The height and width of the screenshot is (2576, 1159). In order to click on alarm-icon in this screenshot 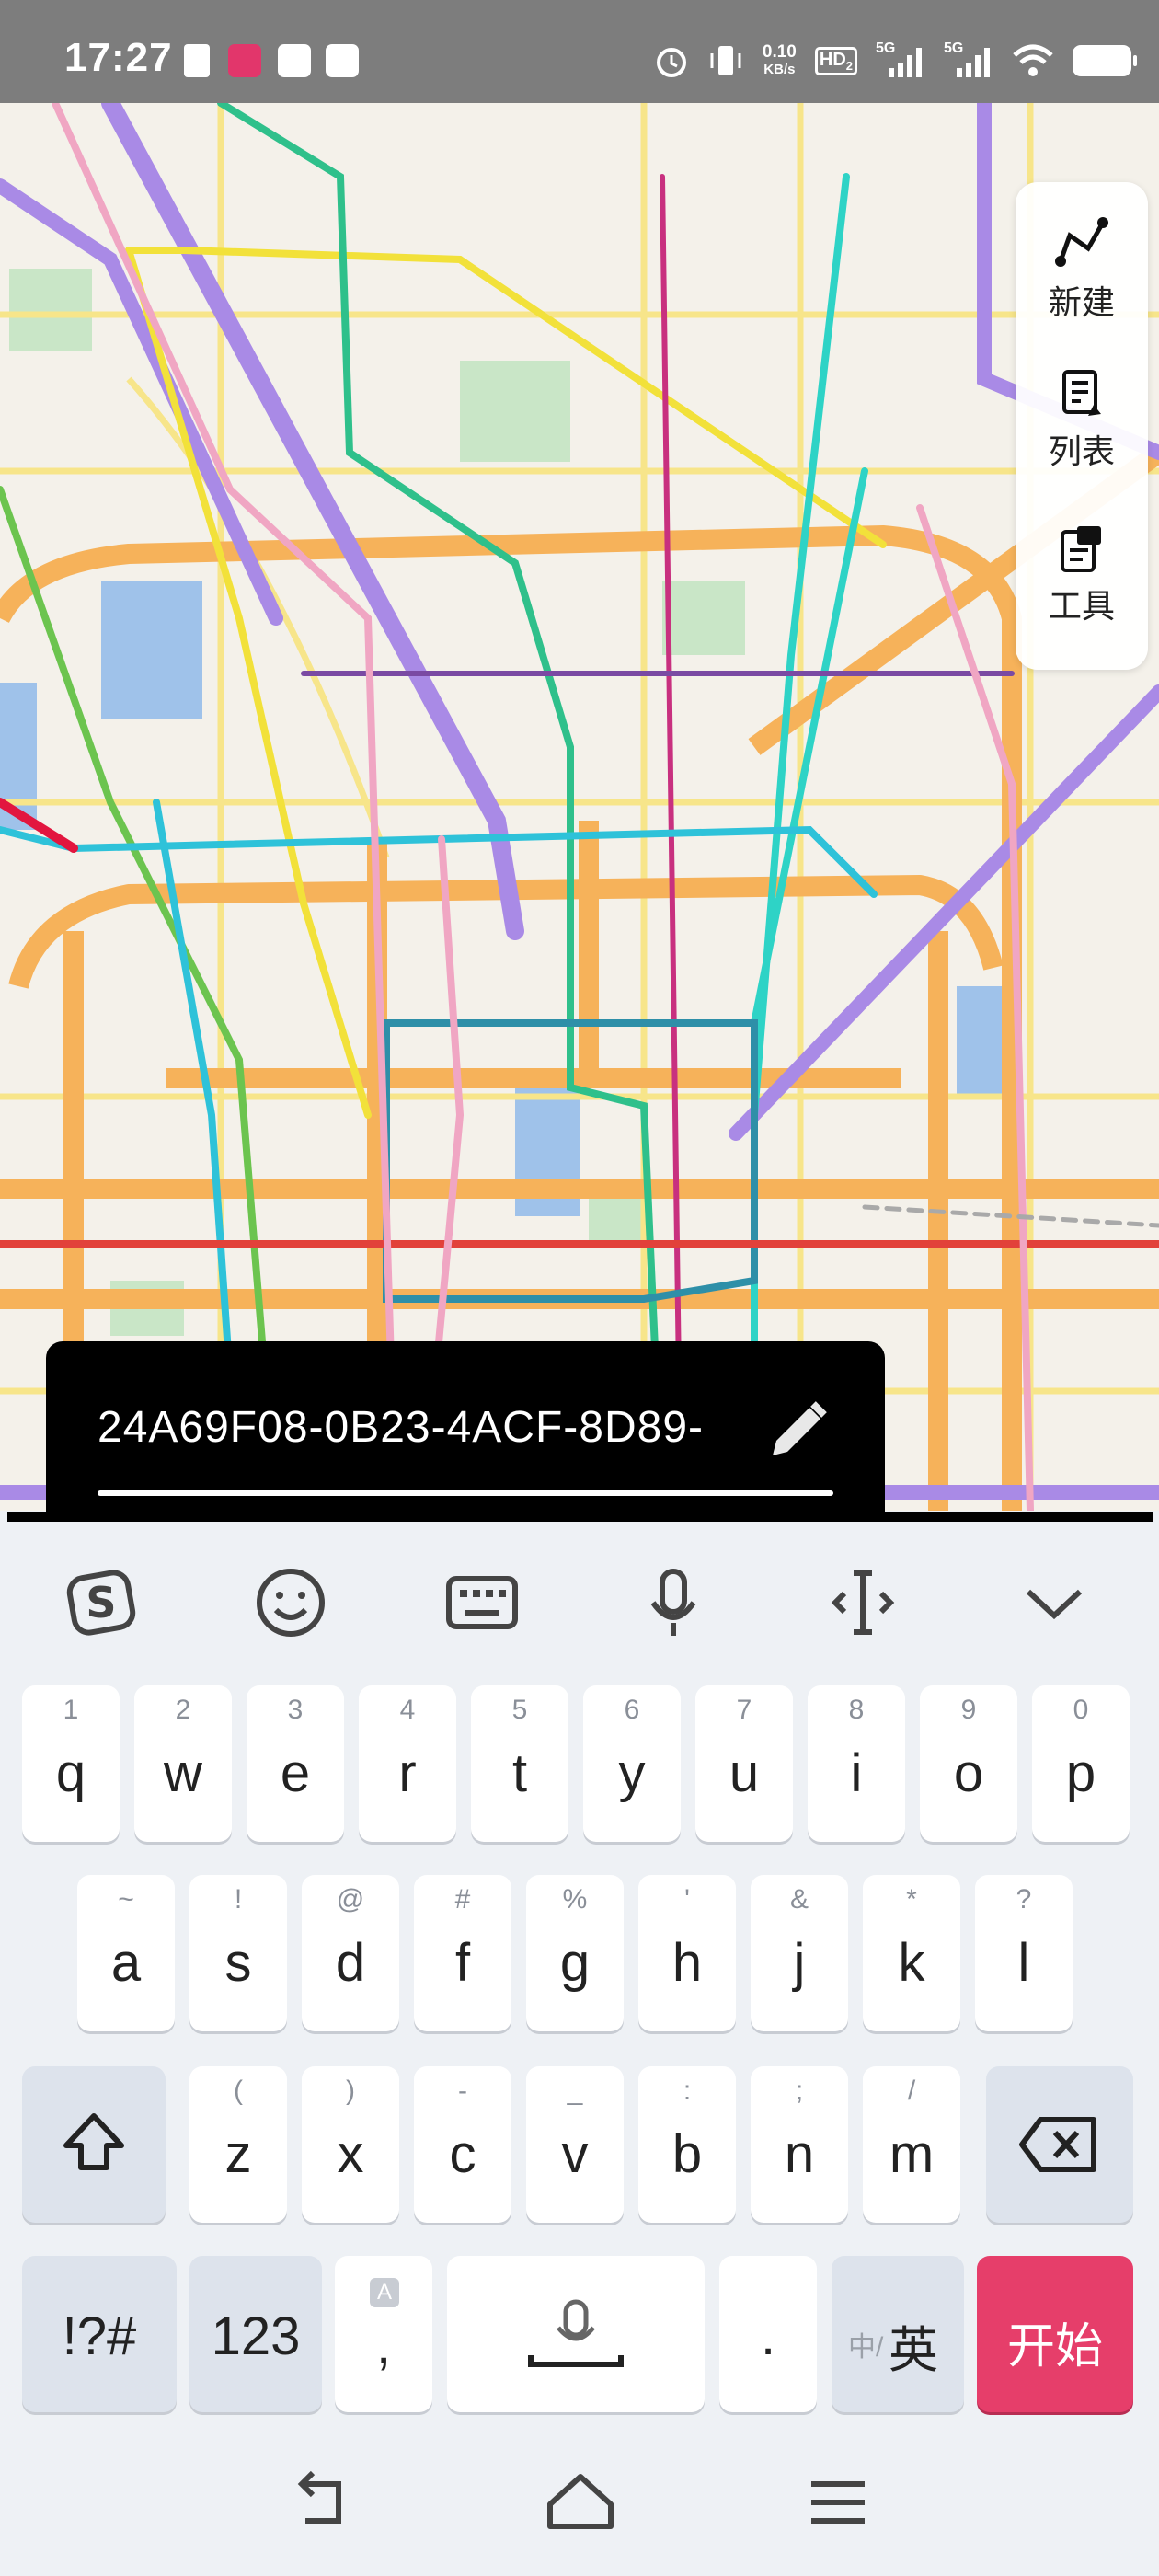, I will do `click(671, 62)`.